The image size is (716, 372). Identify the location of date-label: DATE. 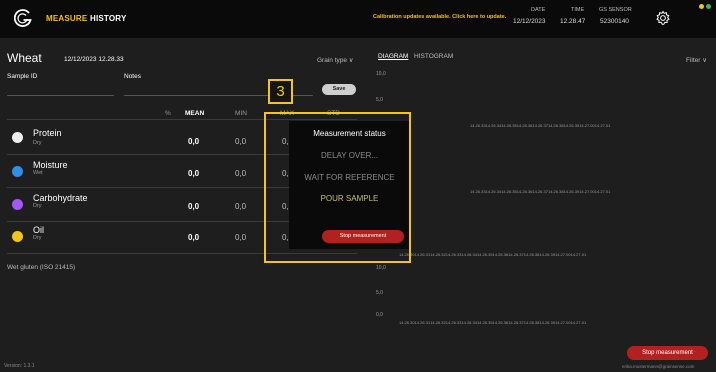
(538, 10).